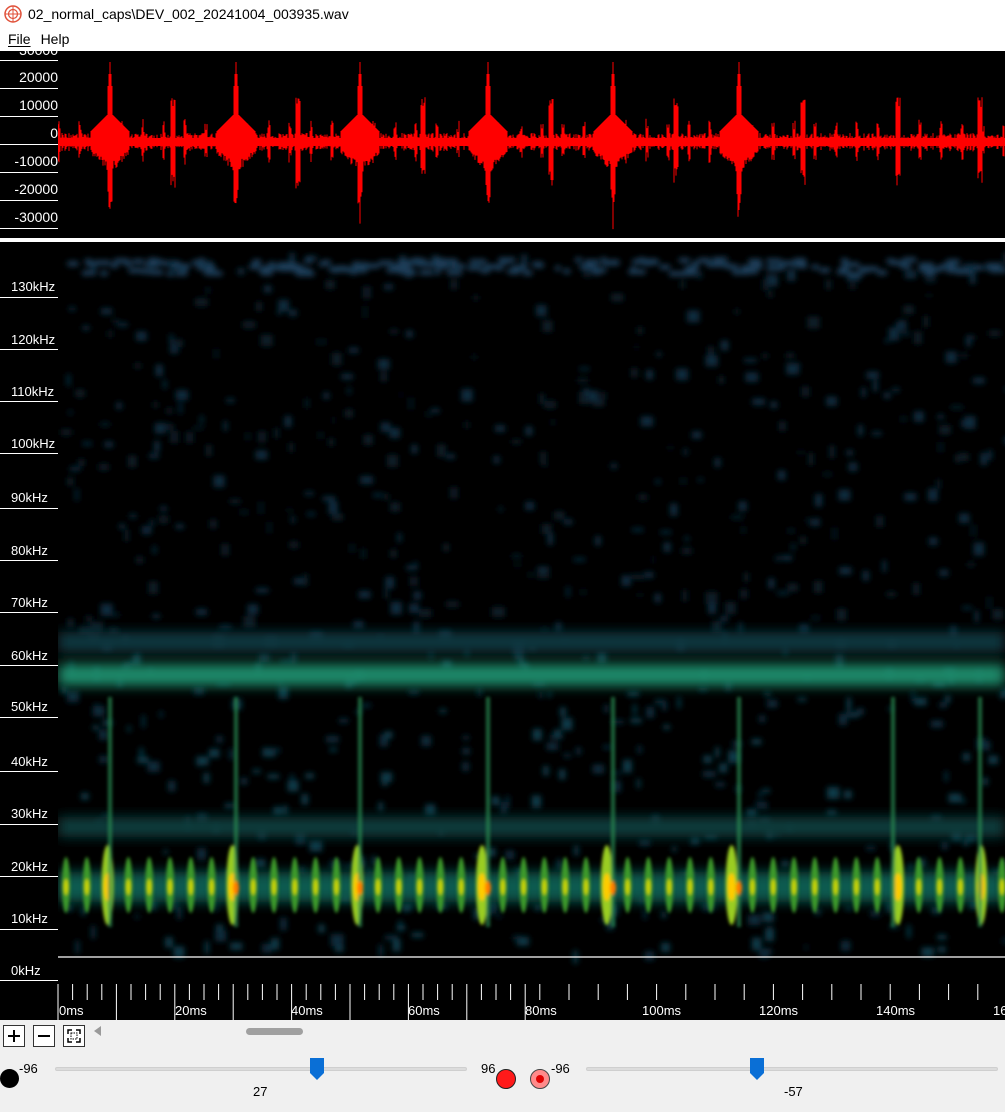  What do you see at coordinates (424, 1010) in the screenshot?
I see `time-label: 60ms` at bounding box center [424, 1010].